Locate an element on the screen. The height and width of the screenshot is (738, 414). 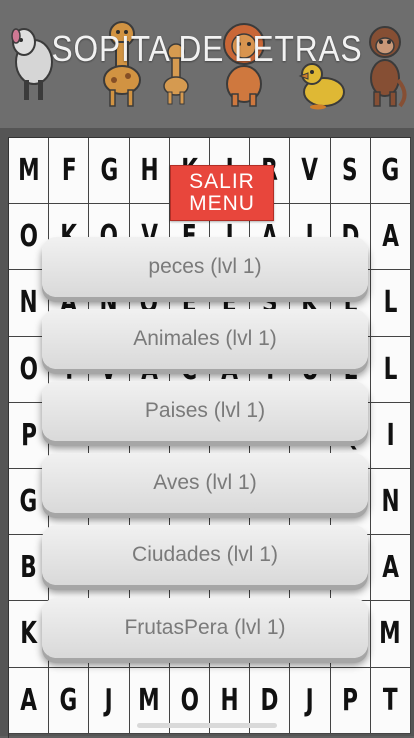
grid-cell: V is located at coordinates (310, 171).